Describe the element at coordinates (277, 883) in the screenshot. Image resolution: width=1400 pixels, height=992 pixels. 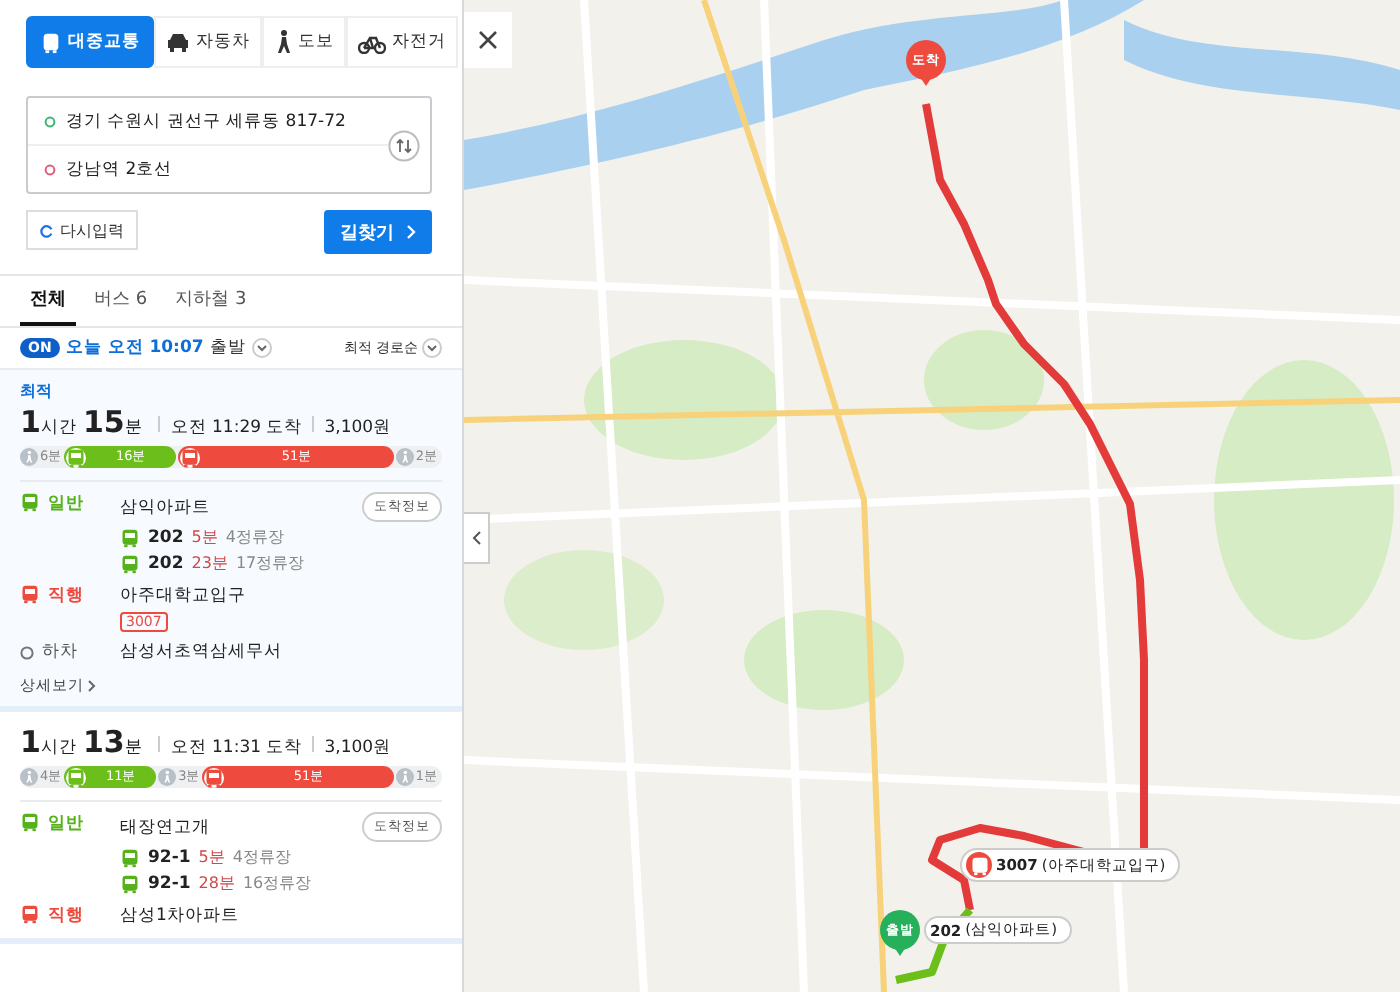
I see `stops-remaining: 16정류장` at that location.